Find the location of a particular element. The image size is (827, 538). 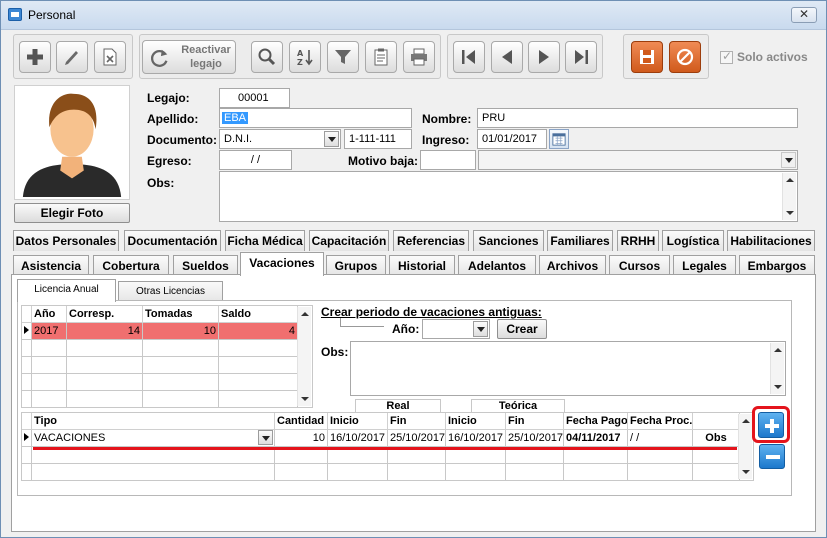

tab-documentacion: Documentación is located at coordinates (172, 240).